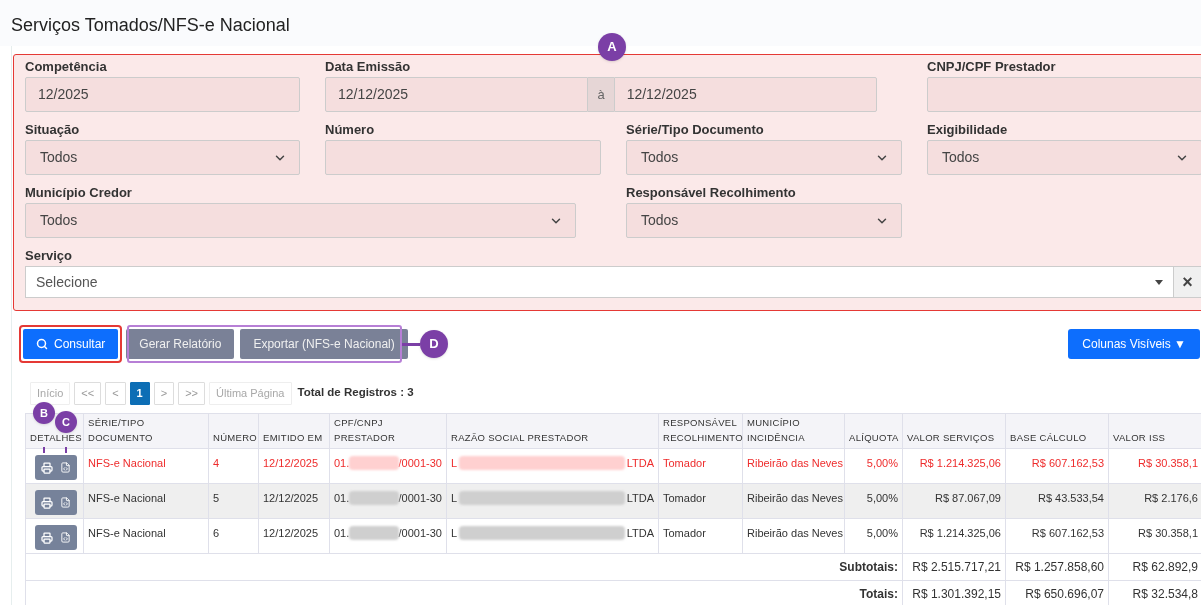  What do you see at coordinates (233, 501) in the screenshot?
I see `table-cell: 5` at bounding box center [233, 501].